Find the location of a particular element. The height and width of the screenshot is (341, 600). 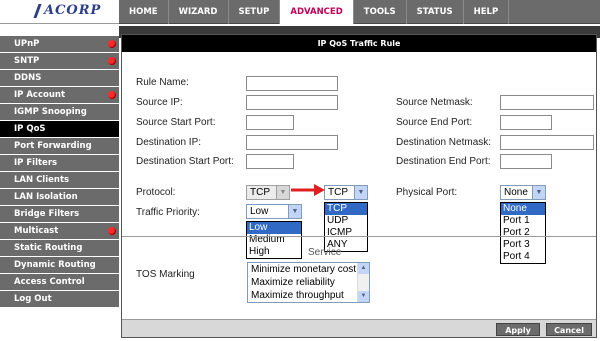

sidebar-item-multicast: Multicast is located at coordinates (59, 231).